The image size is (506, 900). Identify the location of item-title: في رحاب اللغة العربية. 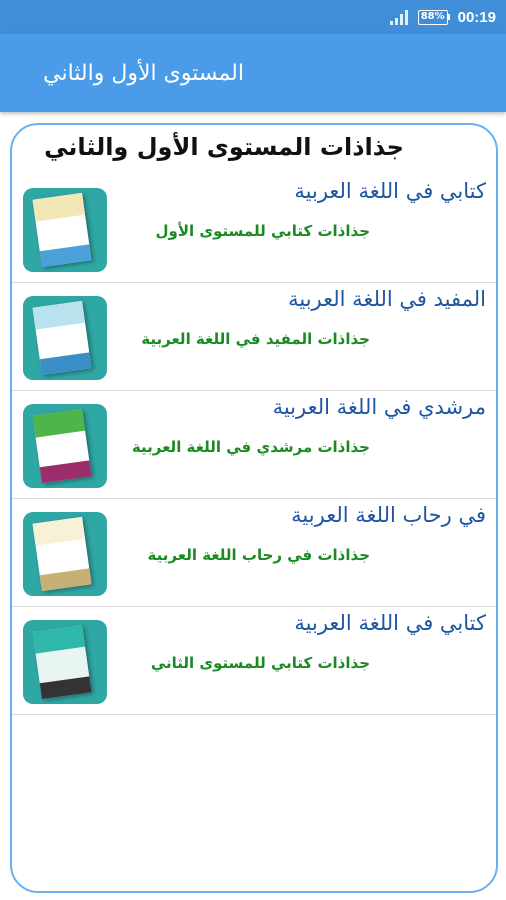
(388, 515).